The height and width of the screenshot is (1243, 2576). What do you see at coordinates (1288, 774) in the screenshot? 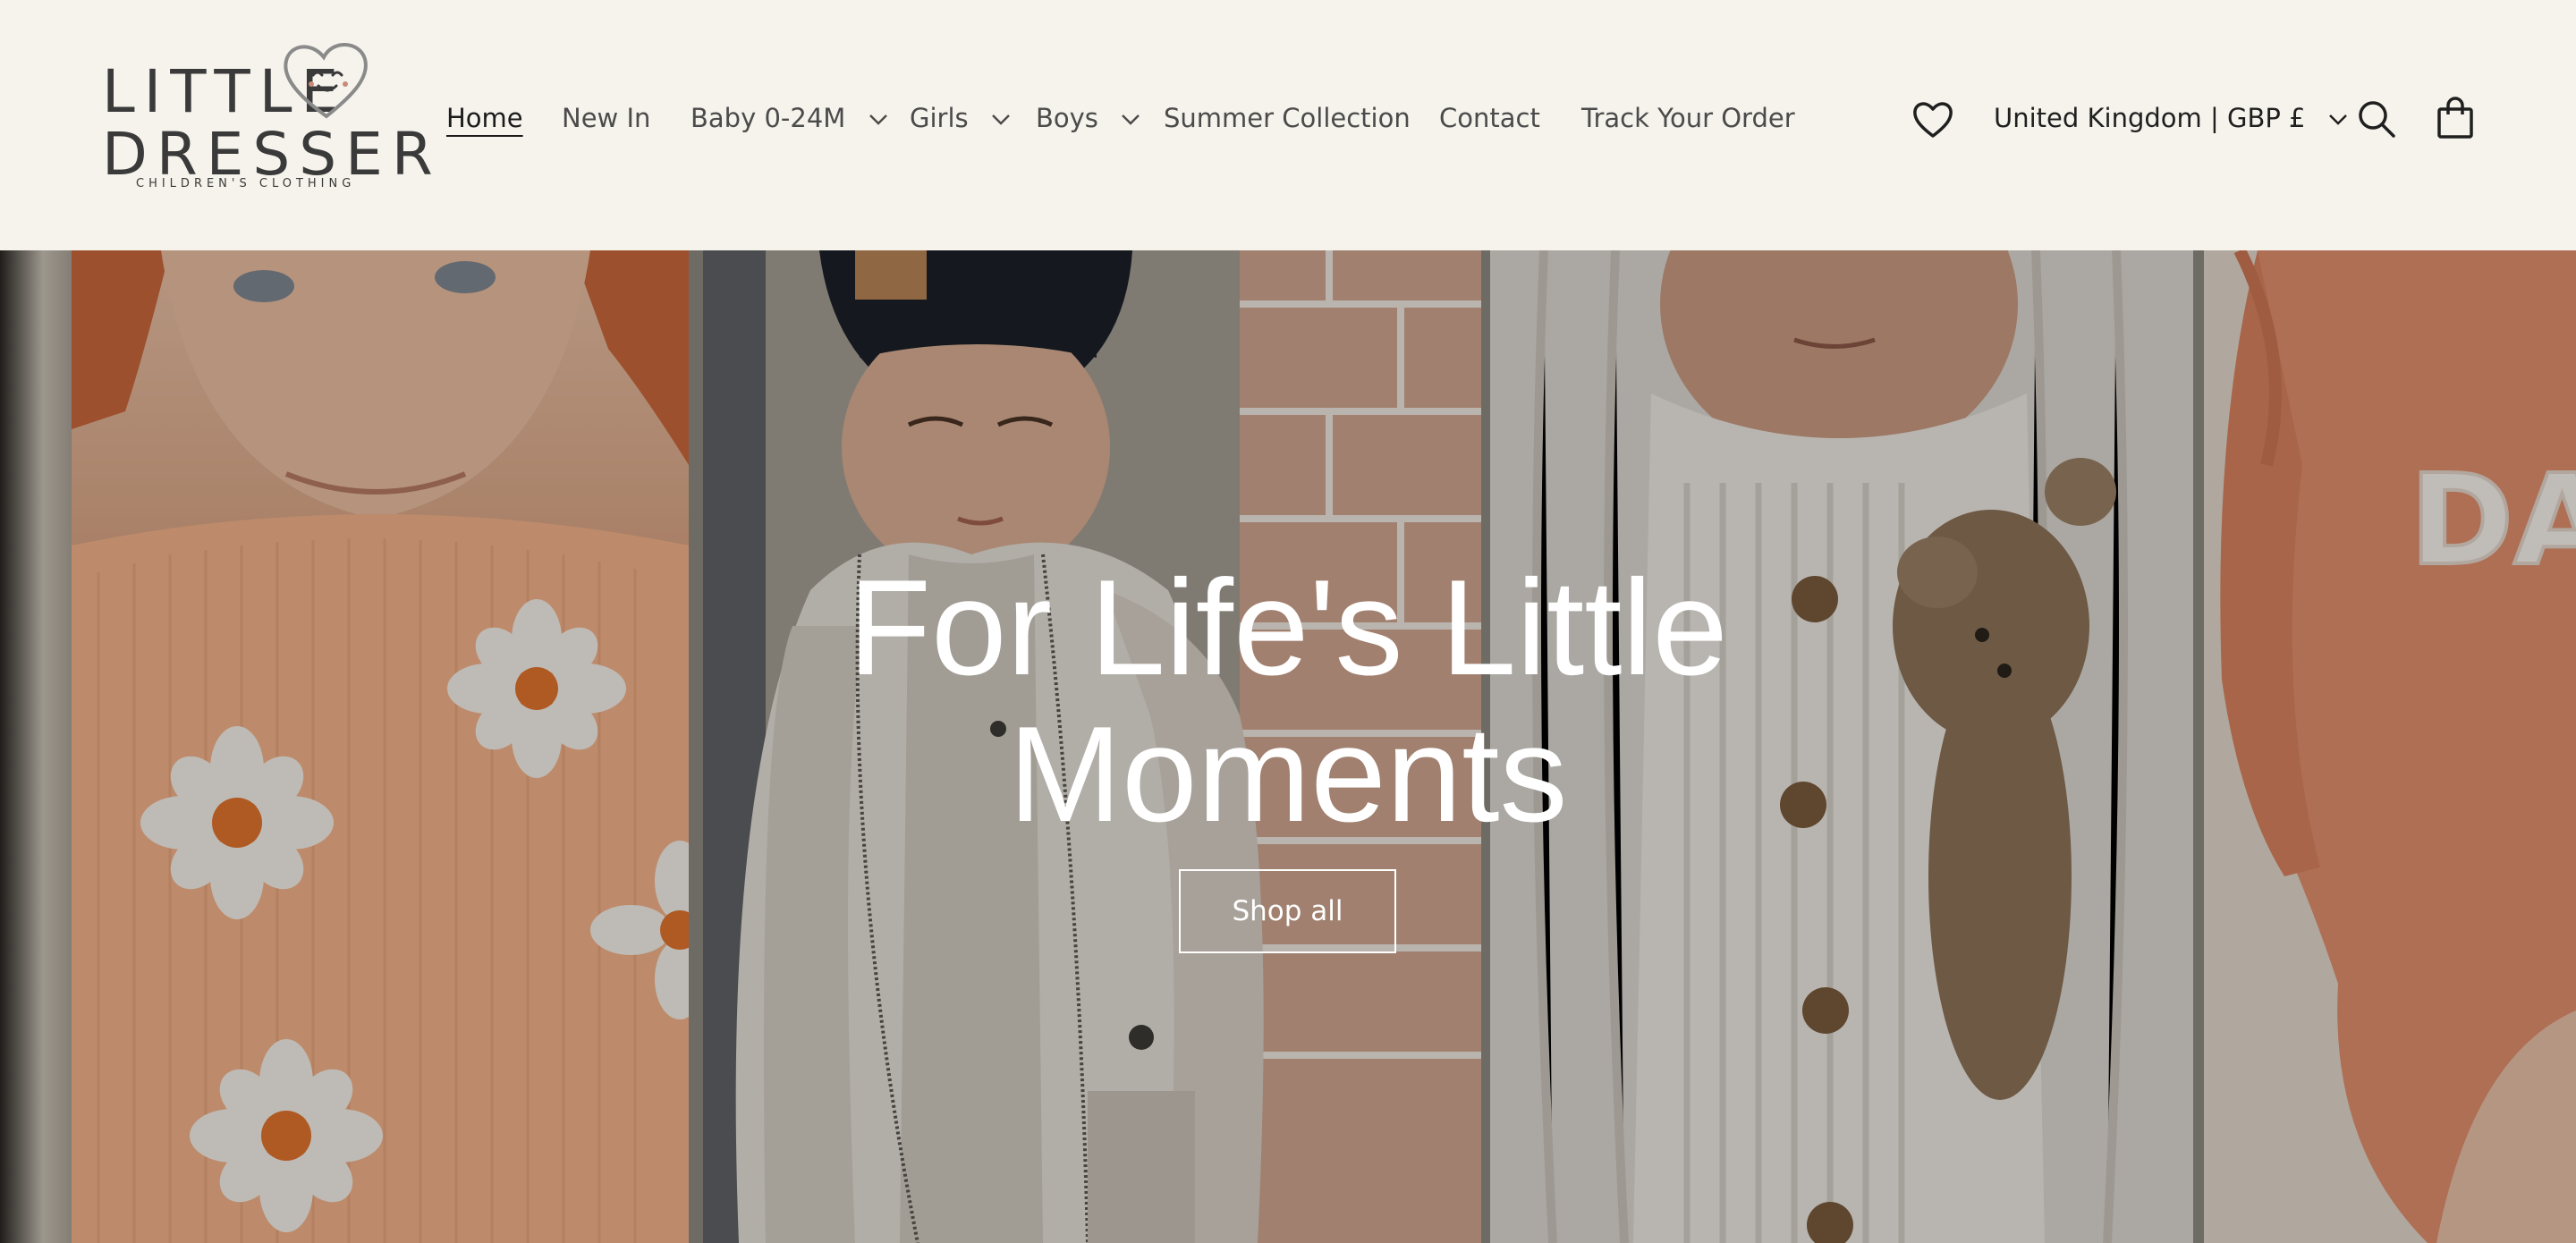
I see `hero-title-line-2: Moments` at bounding box center [1288, 774].